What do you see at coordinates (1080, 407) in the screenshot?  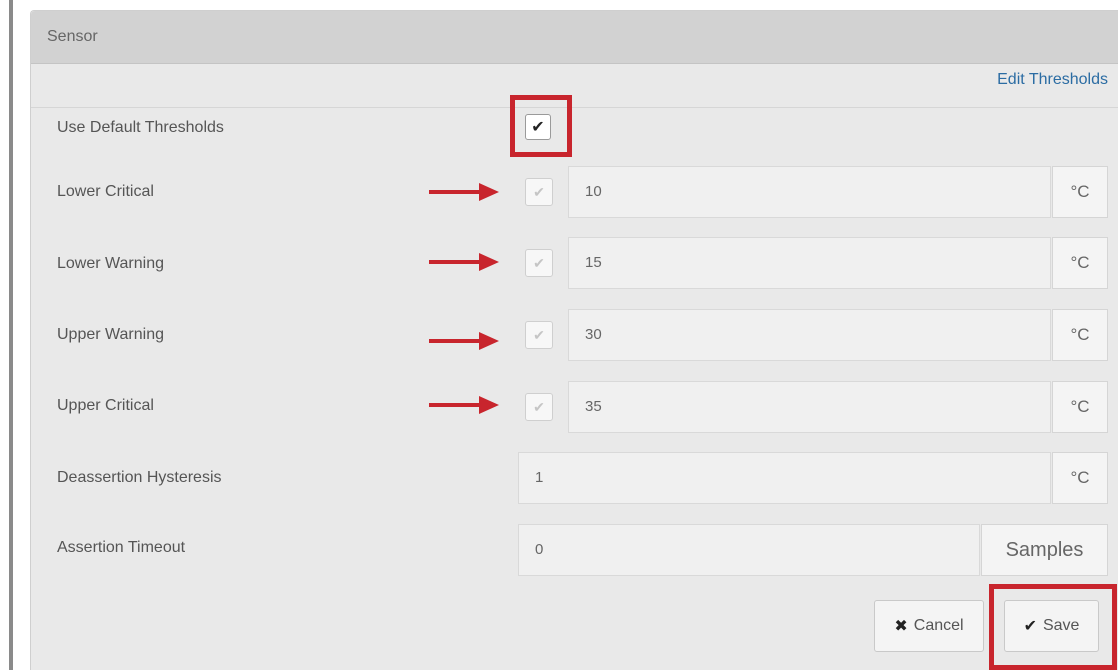 I see `upper-critical-unit: °C` at bounding box center [1080, 407].